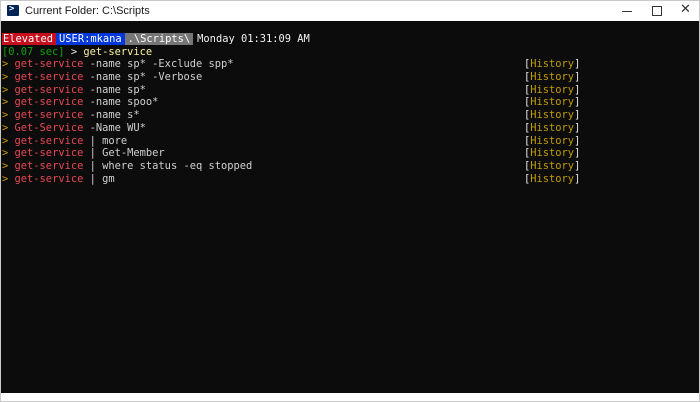 This screenshot has height=402, width=700. I want to click on history-args: -name spoo*, so click(121, 102).